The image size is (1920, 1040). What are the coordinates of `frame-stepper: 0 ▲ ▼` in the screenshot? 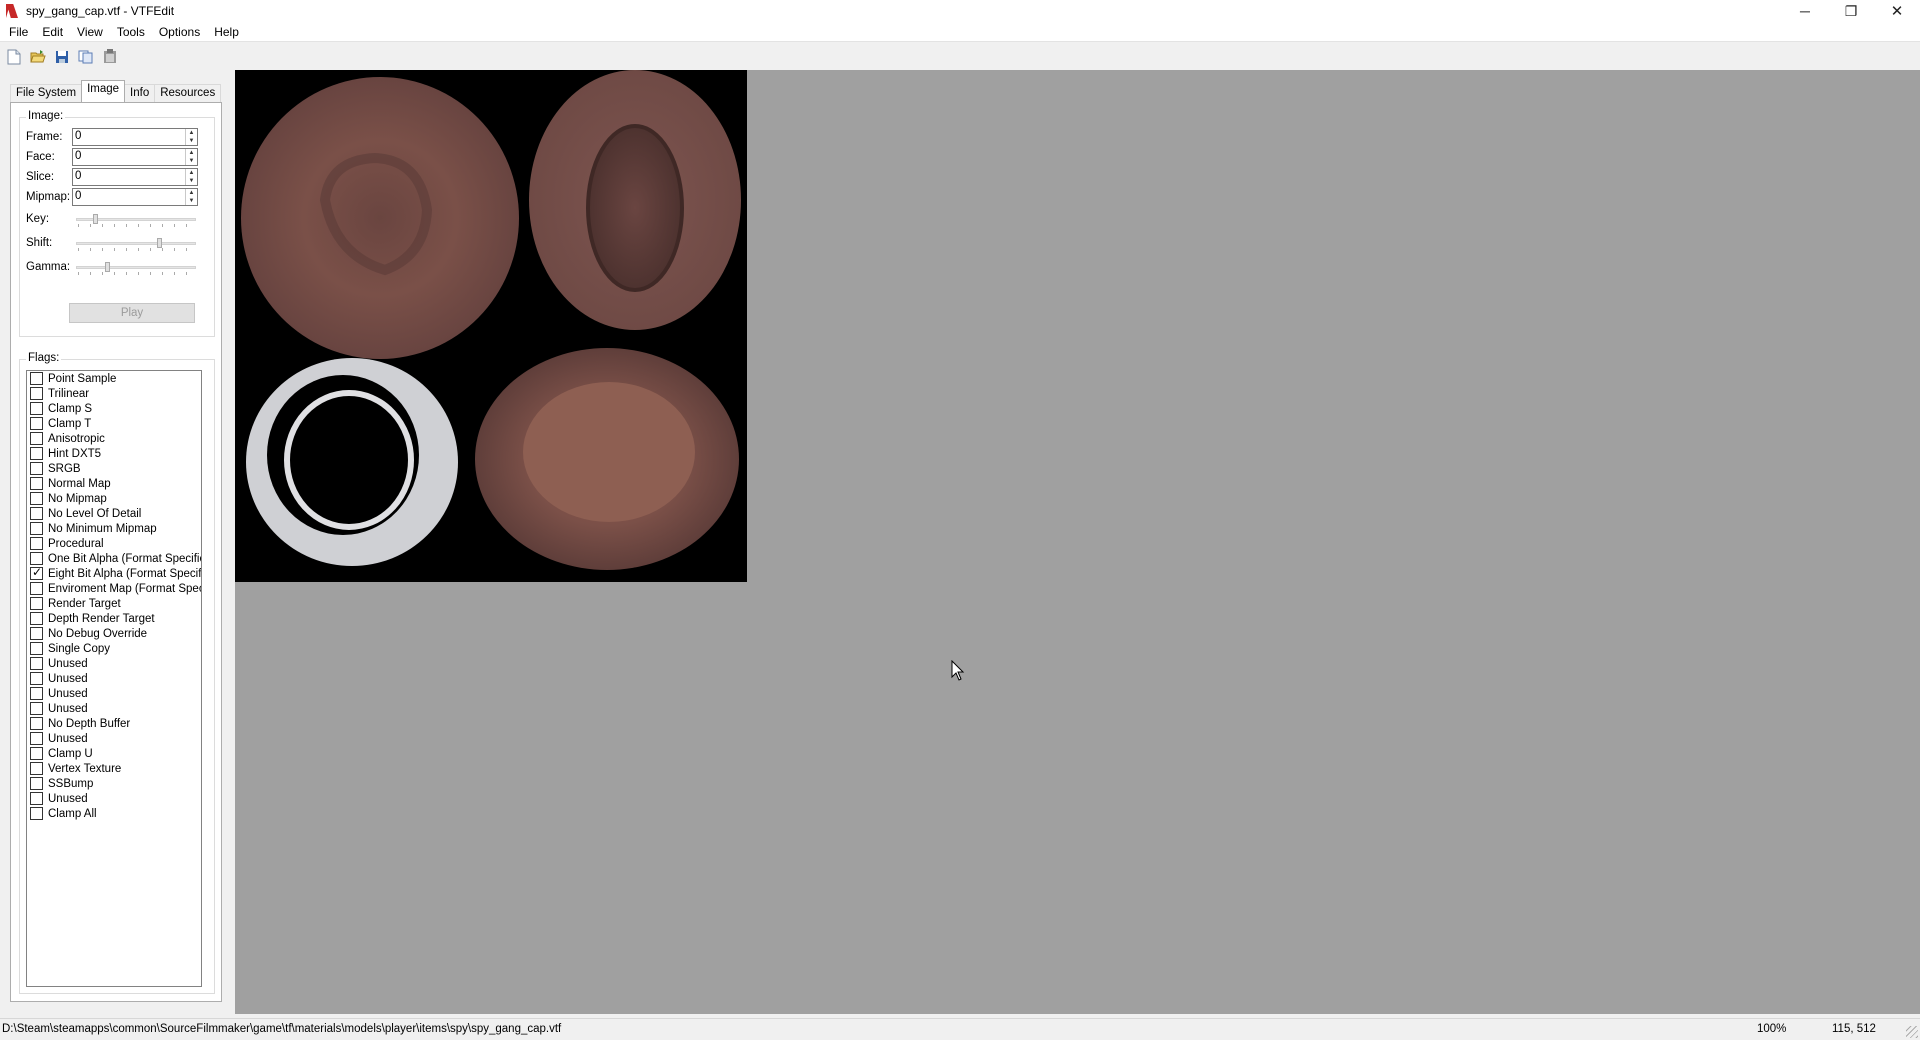 It's located at (135, 137).